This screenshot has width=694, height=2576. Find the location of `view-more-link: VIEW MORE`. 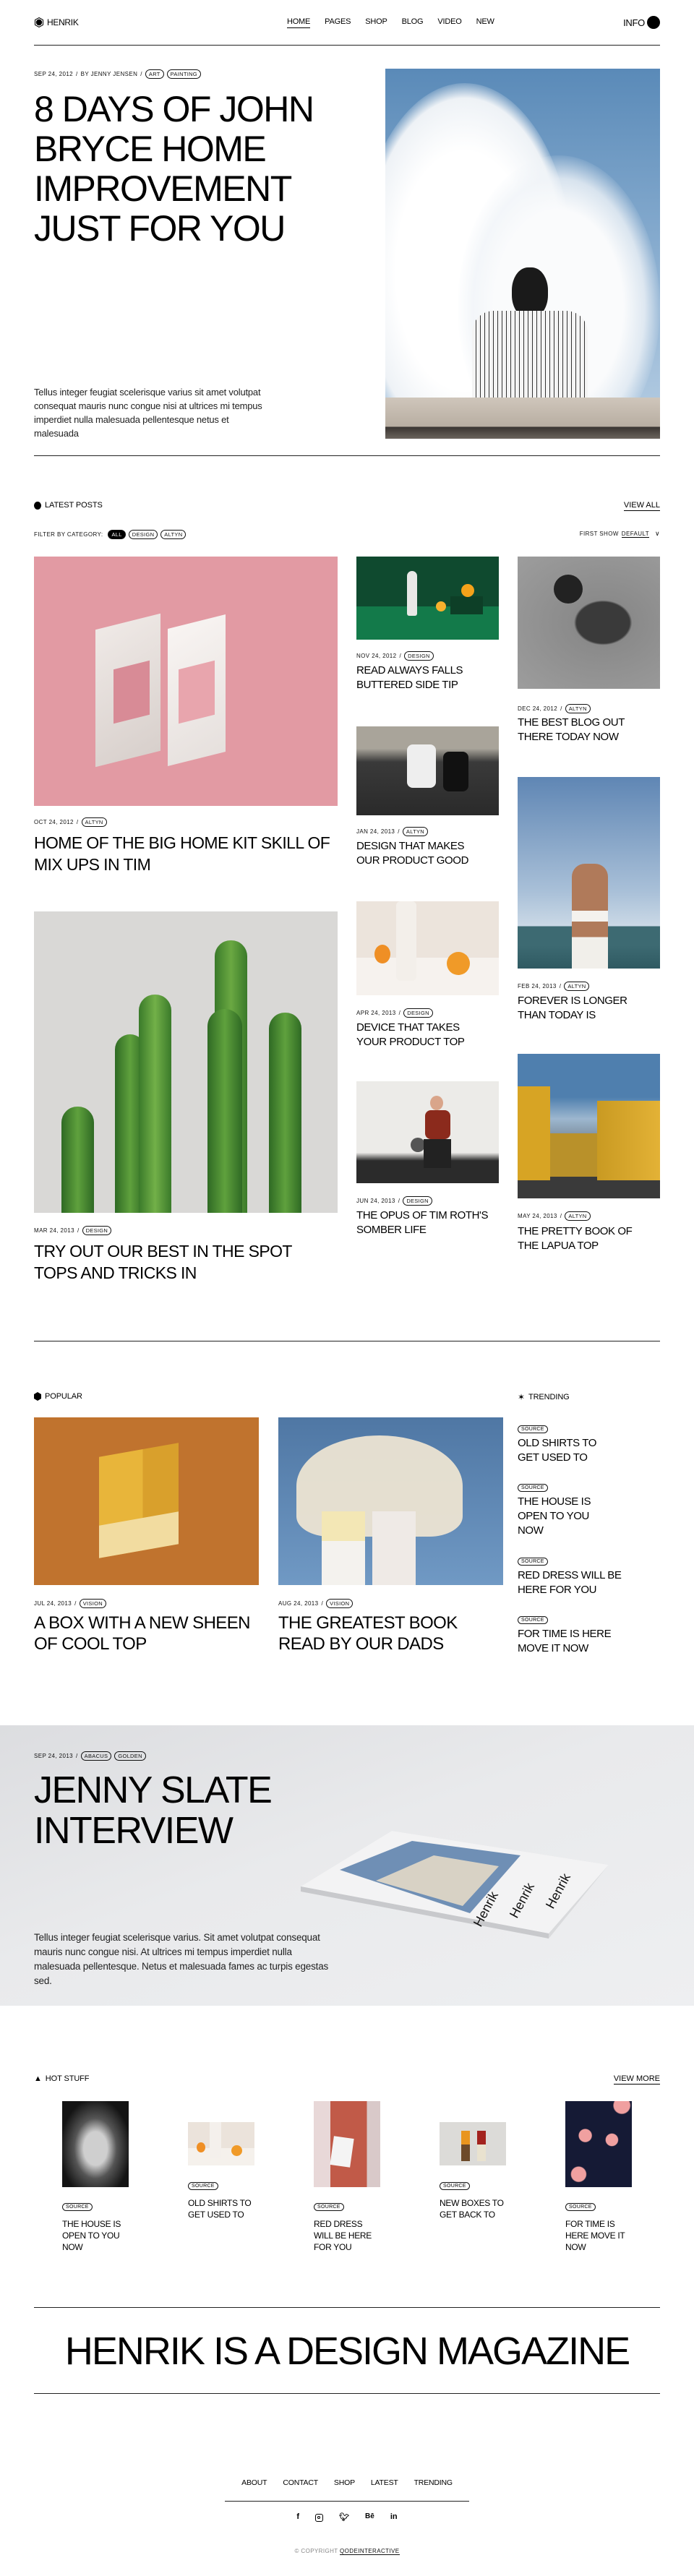

view-more-link: VIEW MORE is located at coordinates (636, 2080).